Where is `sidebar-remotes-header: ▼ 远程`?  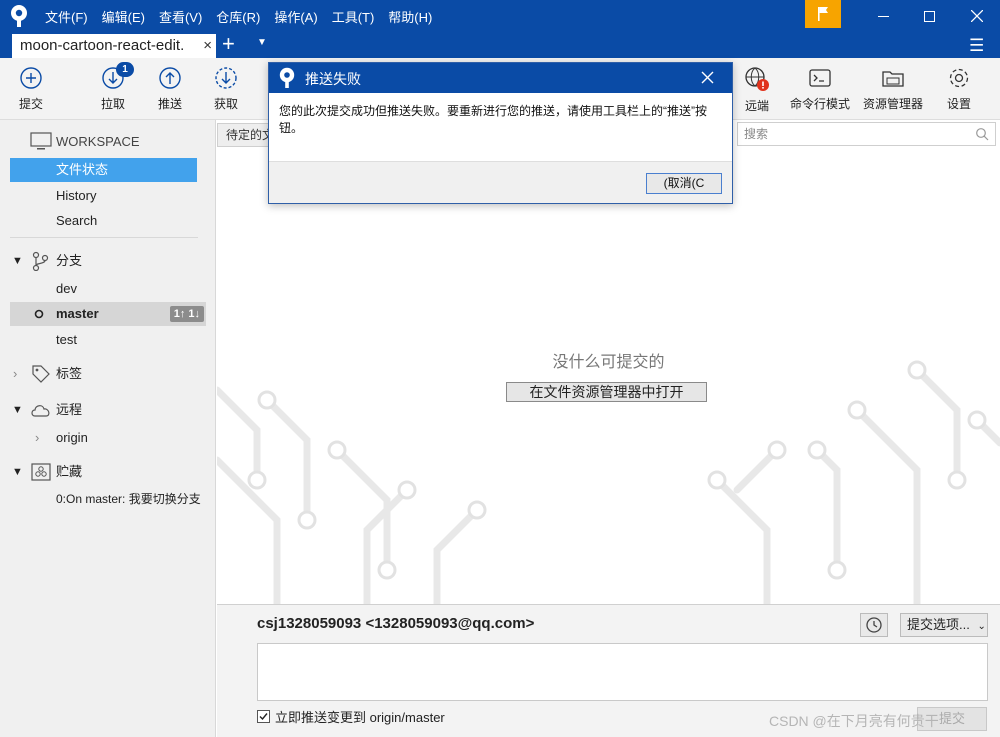
sidebar-remotes-header: ▼ 远程 is located at coordinates (108, 410).